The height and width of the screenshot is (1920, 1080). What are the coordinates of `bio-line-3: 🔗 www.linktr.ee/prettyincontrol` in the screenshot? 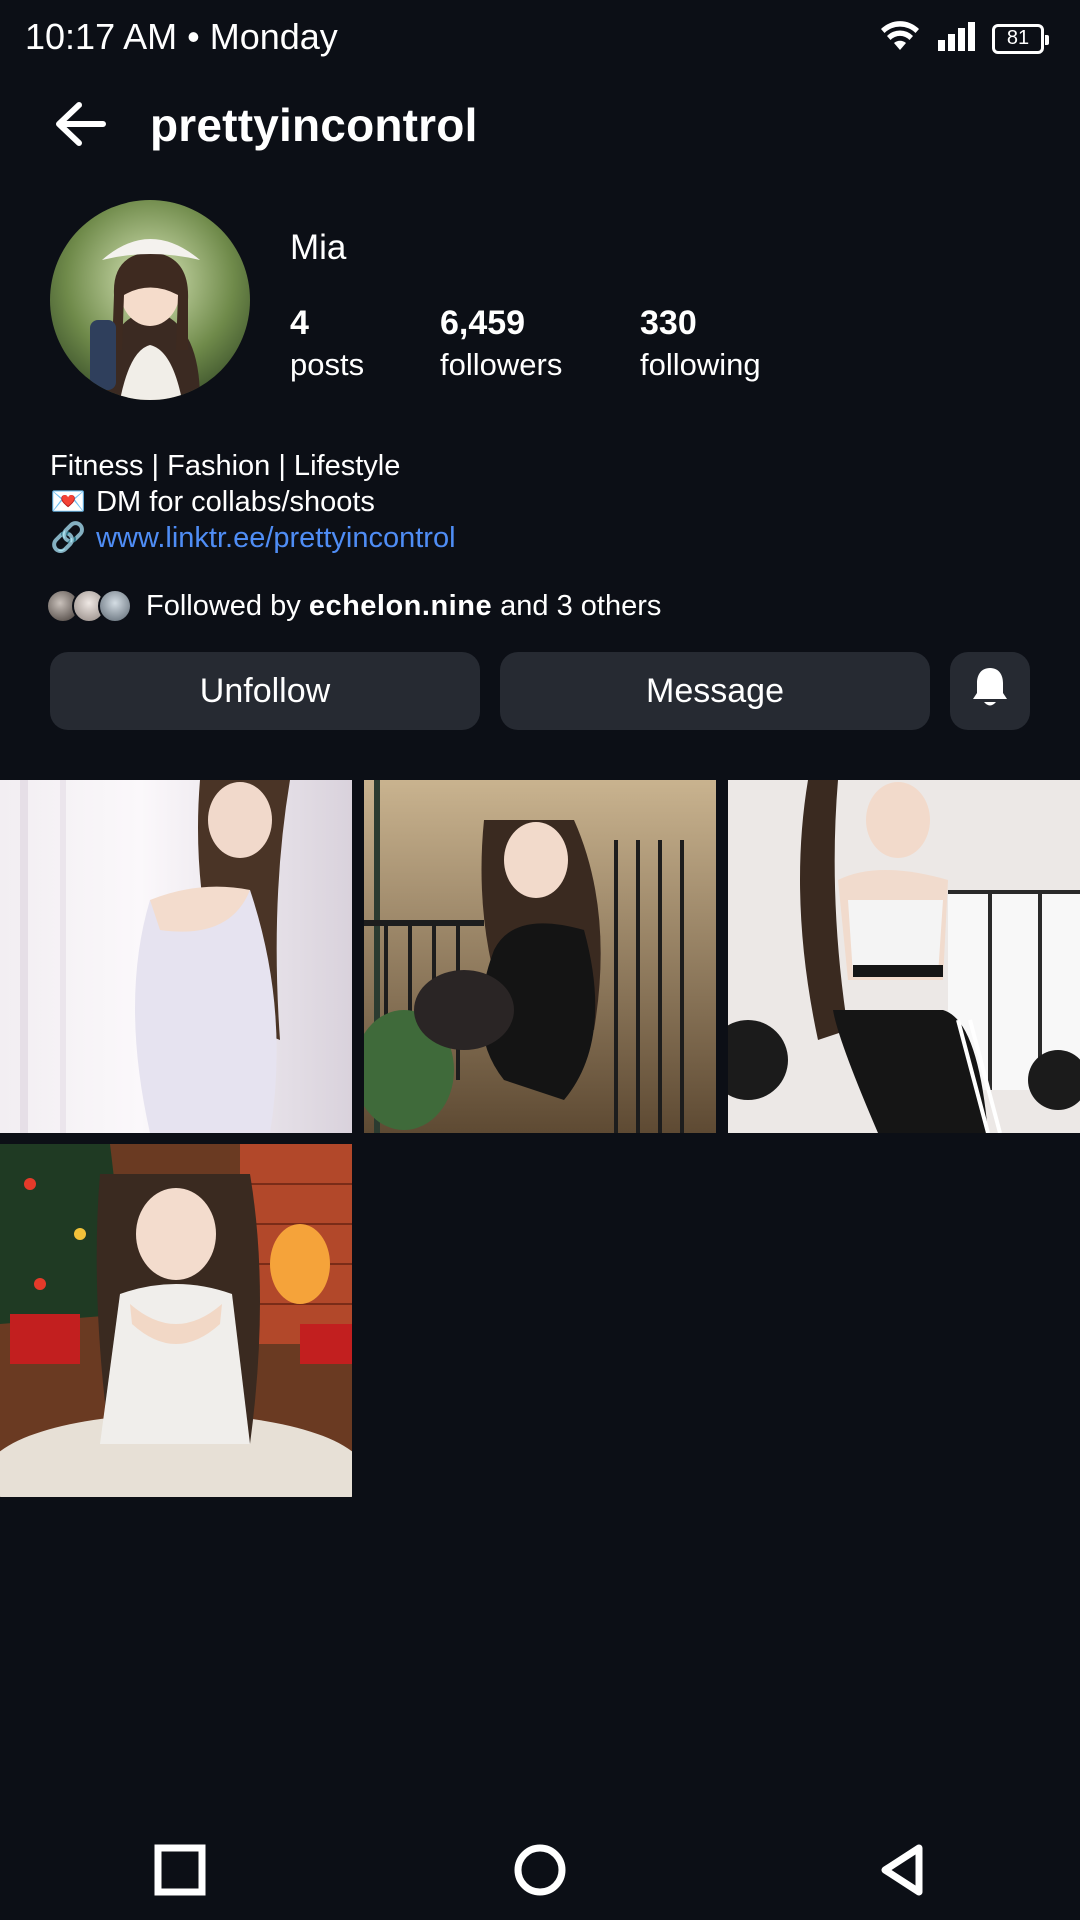 It's located at (253, 538).